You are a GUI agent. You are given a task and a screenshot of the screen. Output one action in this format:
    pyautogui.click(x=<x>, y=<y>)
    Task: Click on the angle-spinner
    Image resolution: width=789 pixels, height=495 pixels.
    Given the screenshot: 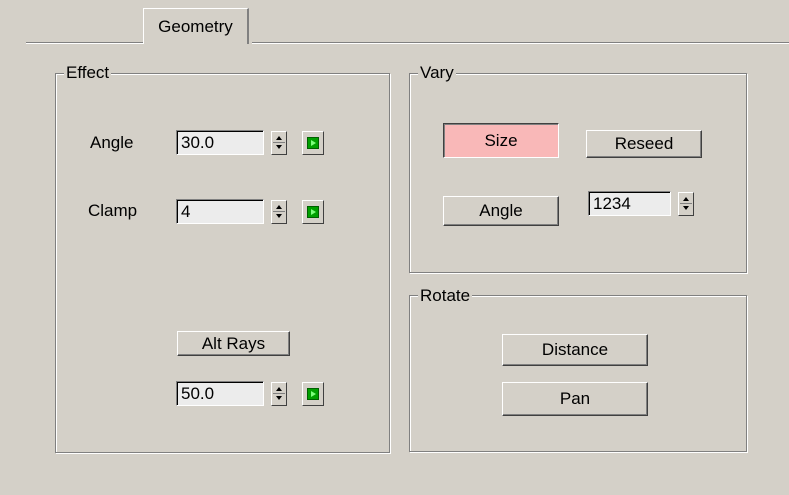 What is the action you would take?
    pyautogui.click(x=279, y=143)
    